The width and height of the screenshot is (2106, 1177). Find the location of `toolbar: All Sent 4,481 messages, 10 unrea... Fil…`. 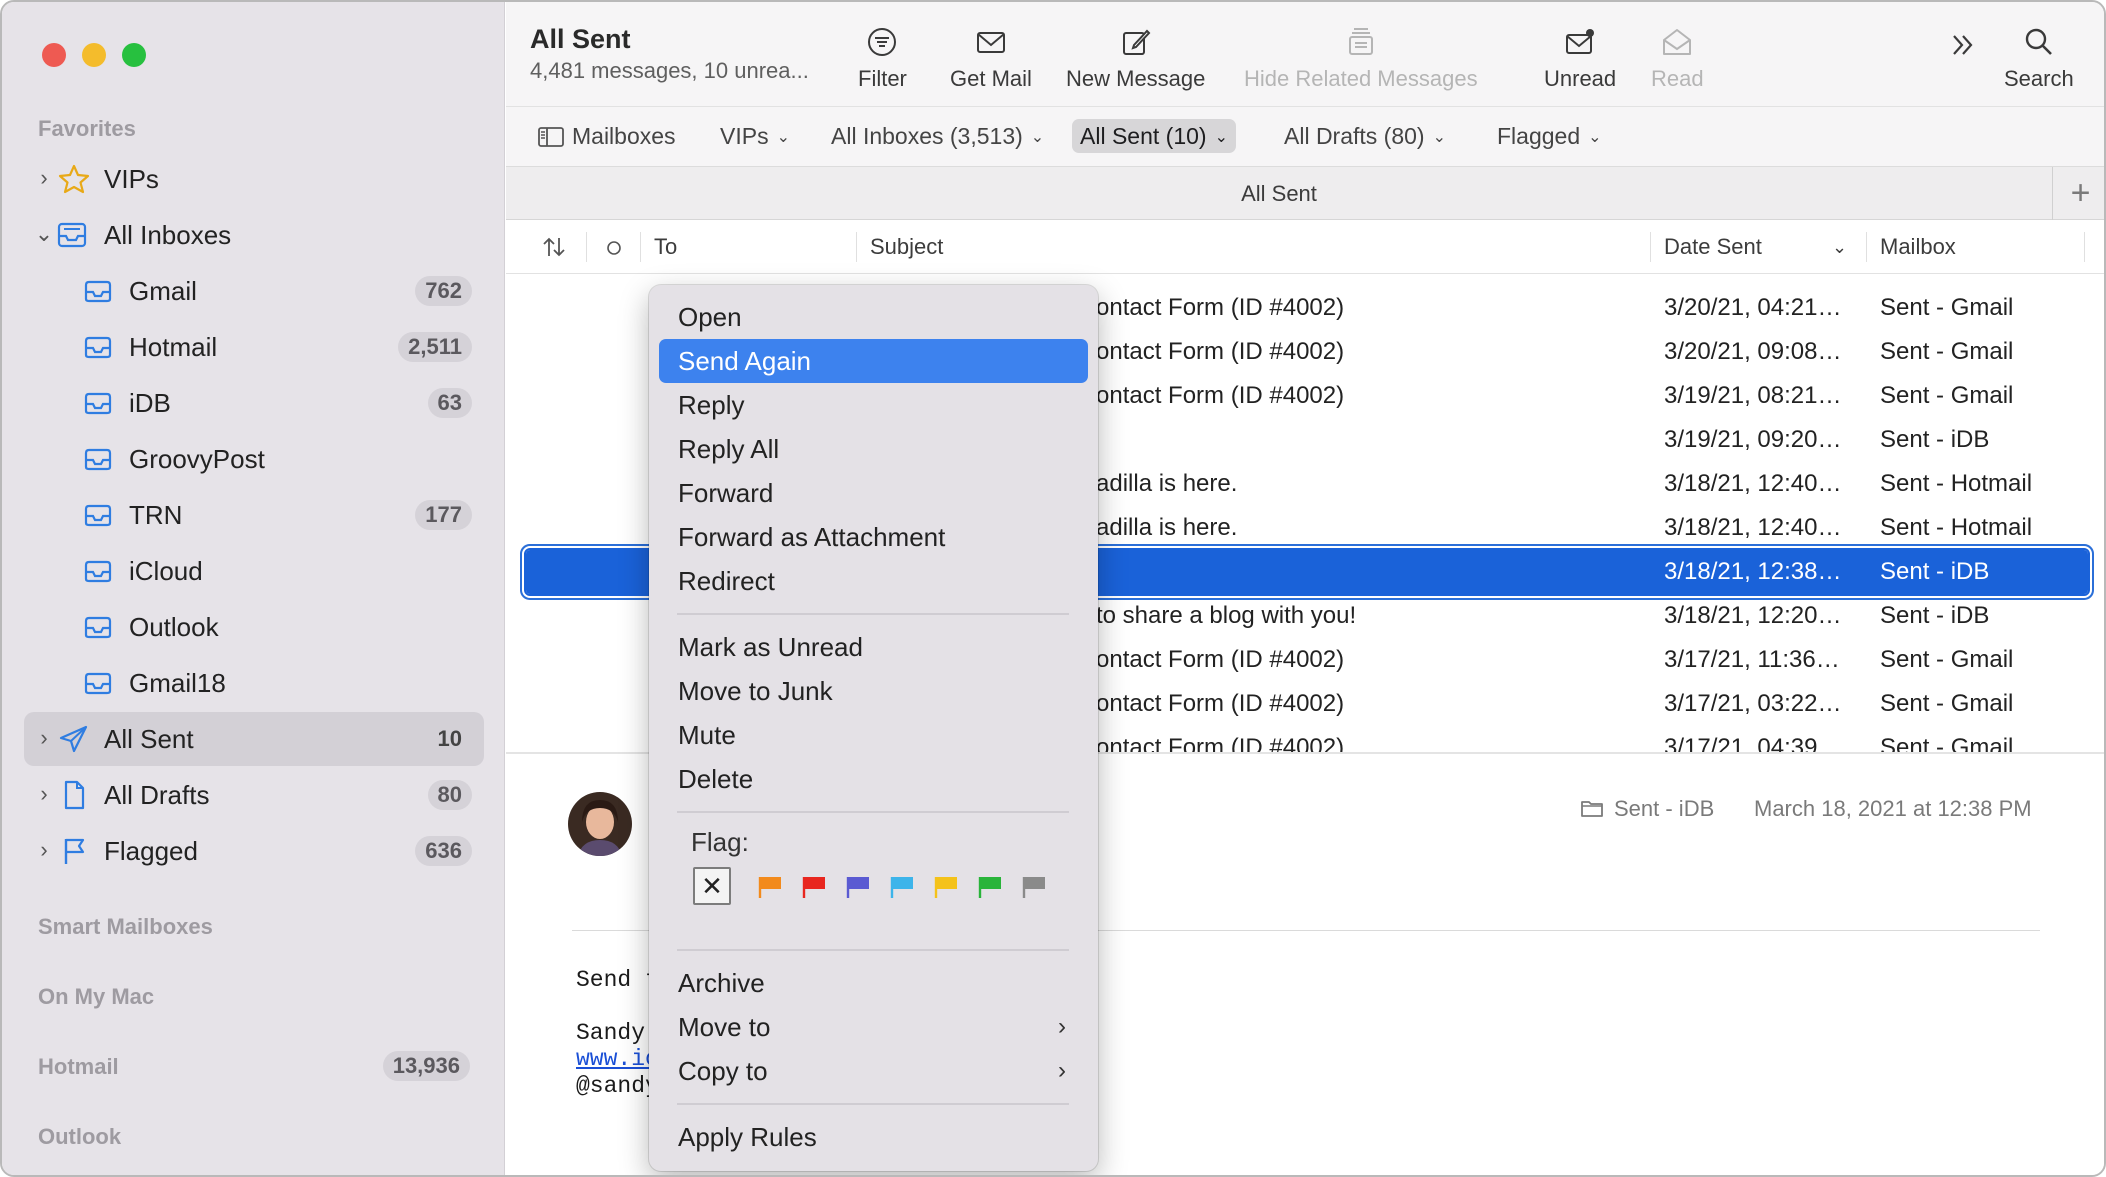

toolbar: All Sent 4,481 messages, 10 unrea... Fil… is located at coordinates (1305, 54).